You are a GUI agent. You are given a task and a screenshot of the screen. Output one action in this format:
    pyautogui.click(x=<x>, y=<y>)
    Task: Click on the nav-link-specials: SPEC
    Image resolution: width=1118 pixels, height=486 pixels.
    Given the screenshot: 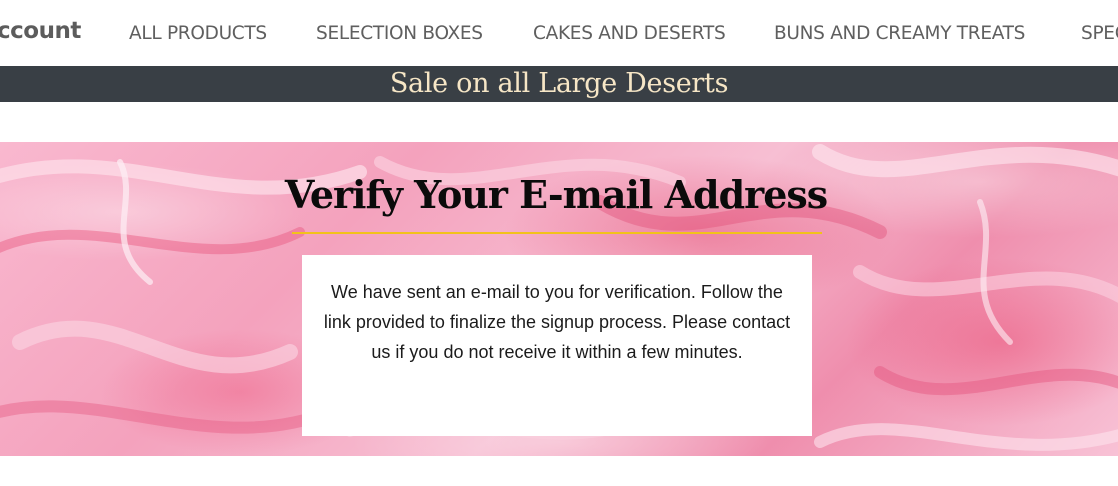 What is the action you would take?
    pyautogui.click(x=1099, y=33)
    